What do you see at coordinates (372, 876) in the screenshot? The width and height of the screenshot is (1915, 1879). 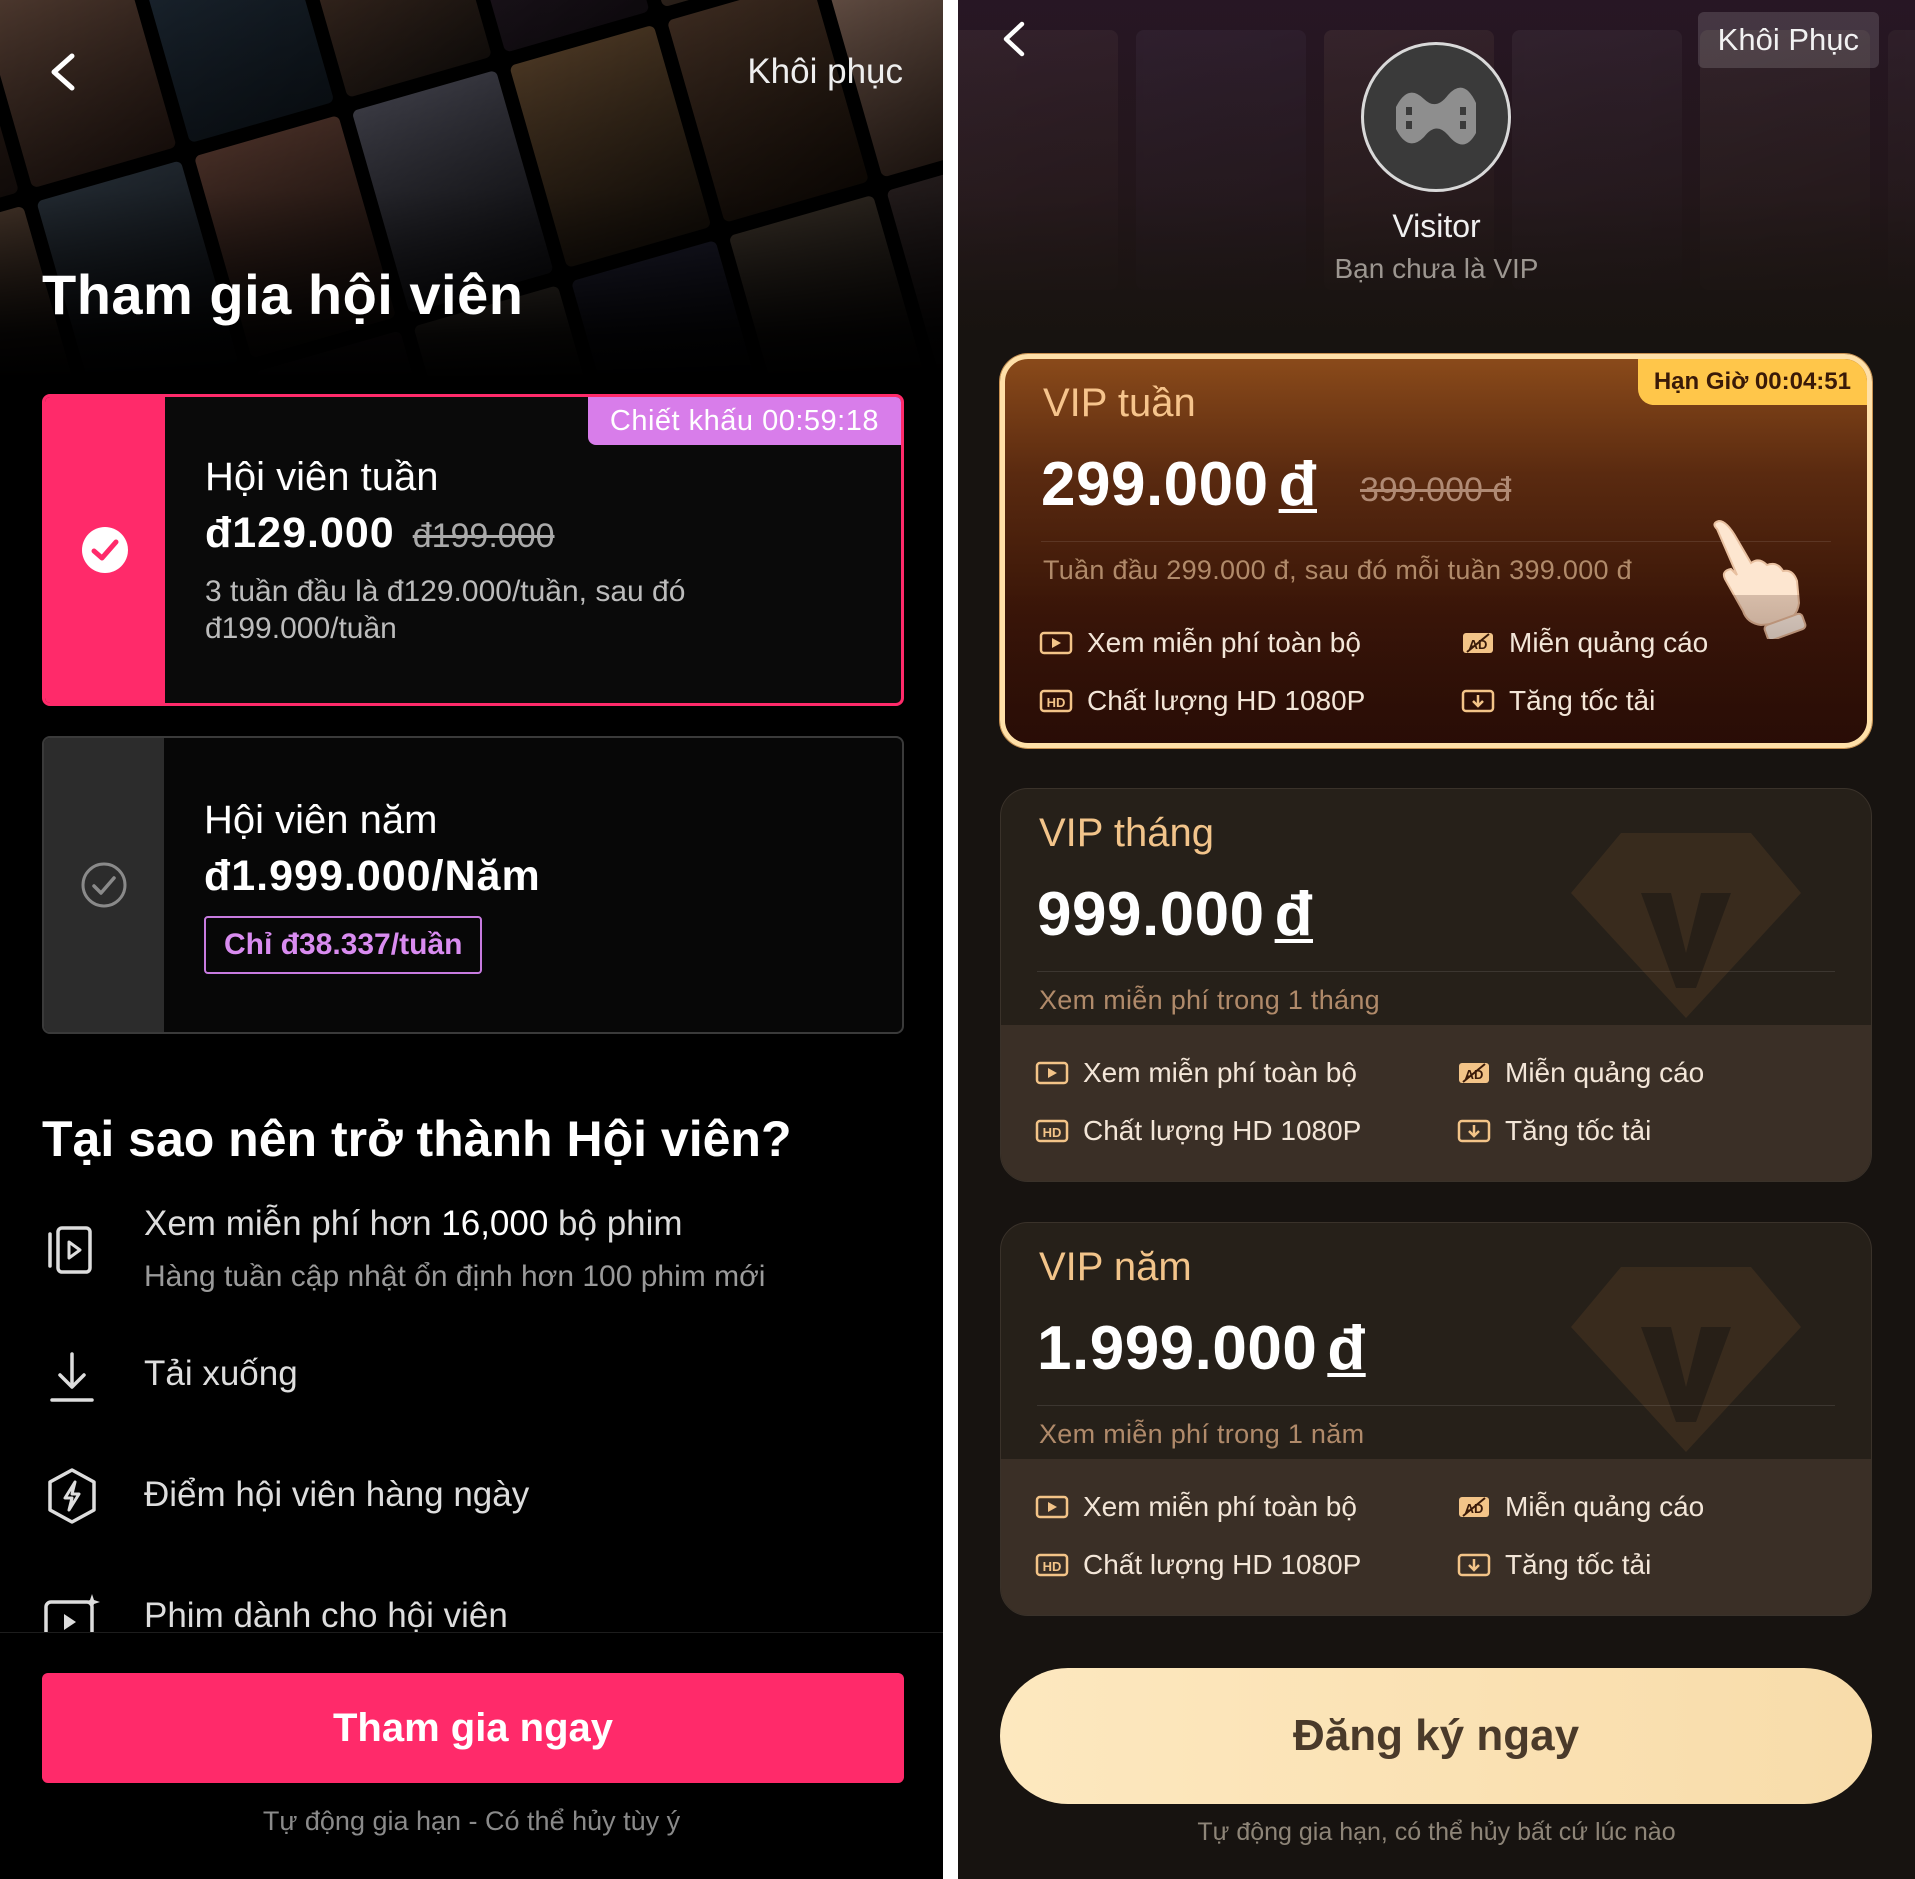 I see `plan-price: đ1.999.000/Năm` at bounding box center [372, 876].